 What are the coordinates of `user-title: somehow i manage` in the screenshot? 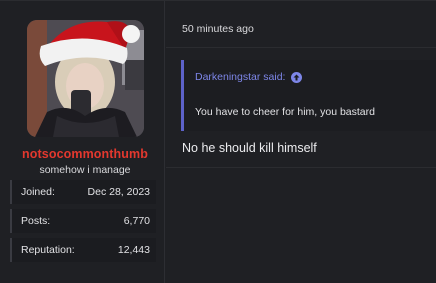 It's located at (85, 170).